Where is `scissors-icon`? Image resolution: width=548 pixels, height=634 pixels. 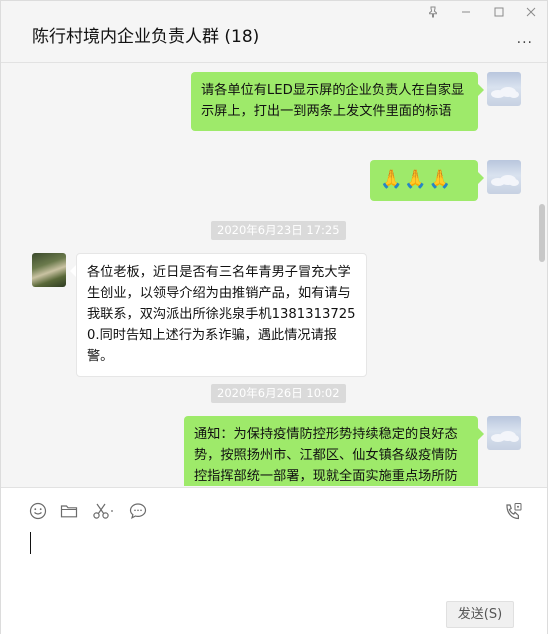
scissors-icon is located at coordinates (105, 512).